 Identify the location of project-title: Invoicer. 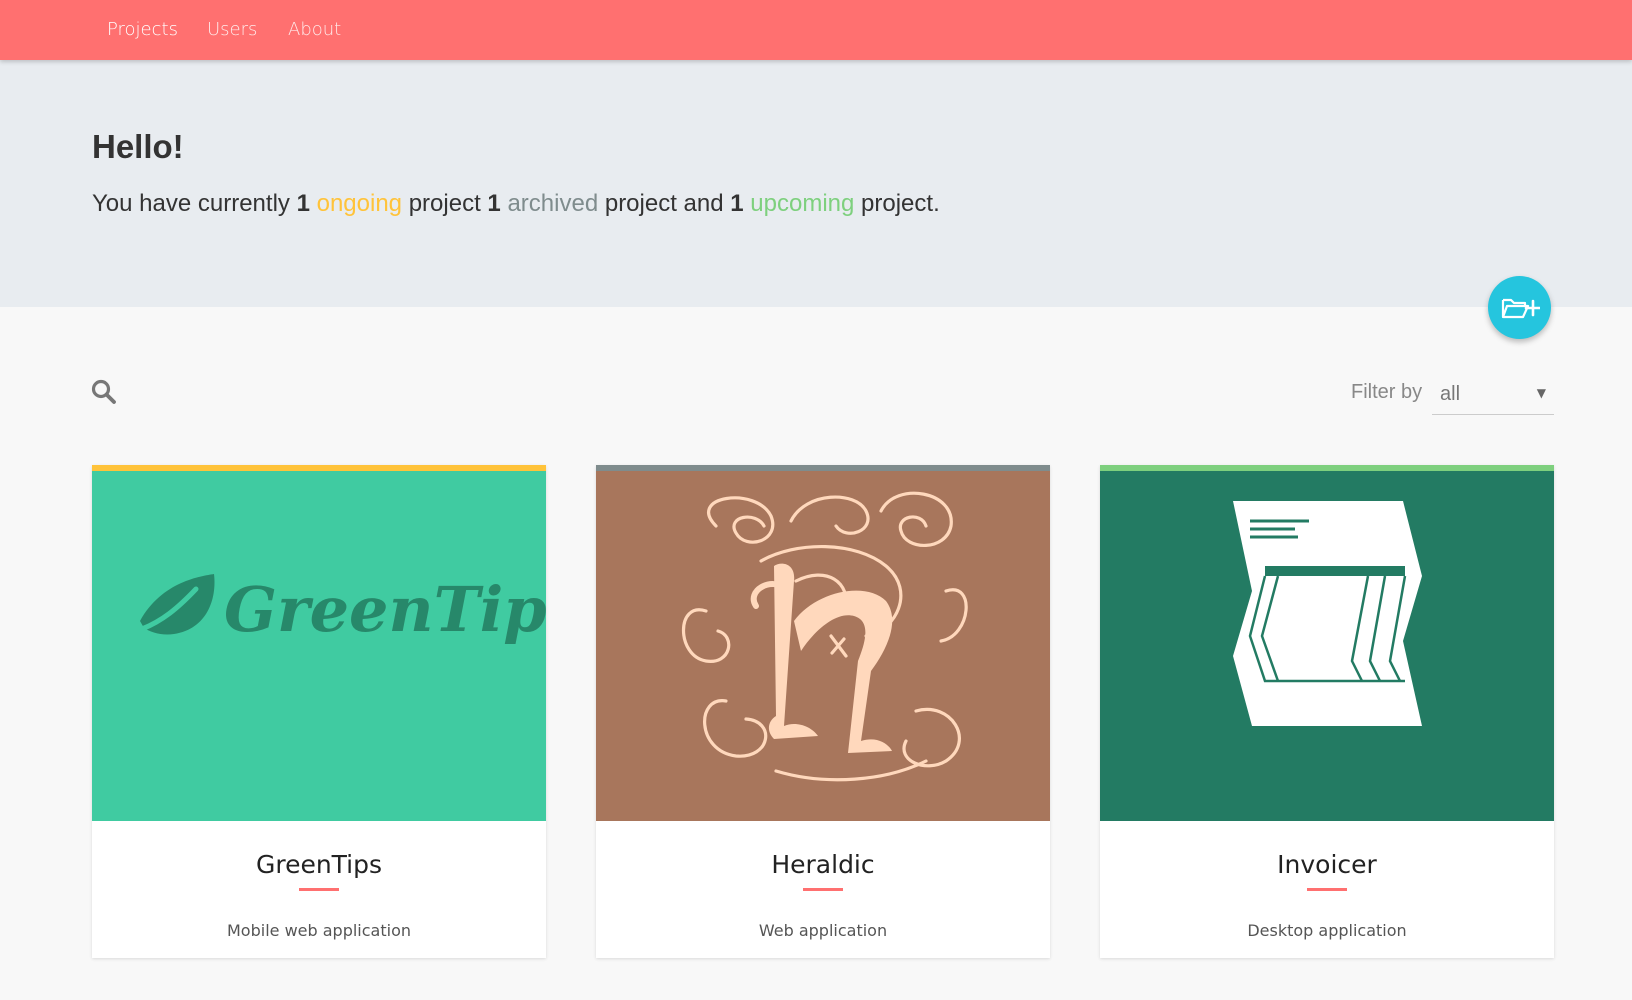
(1327, 864).